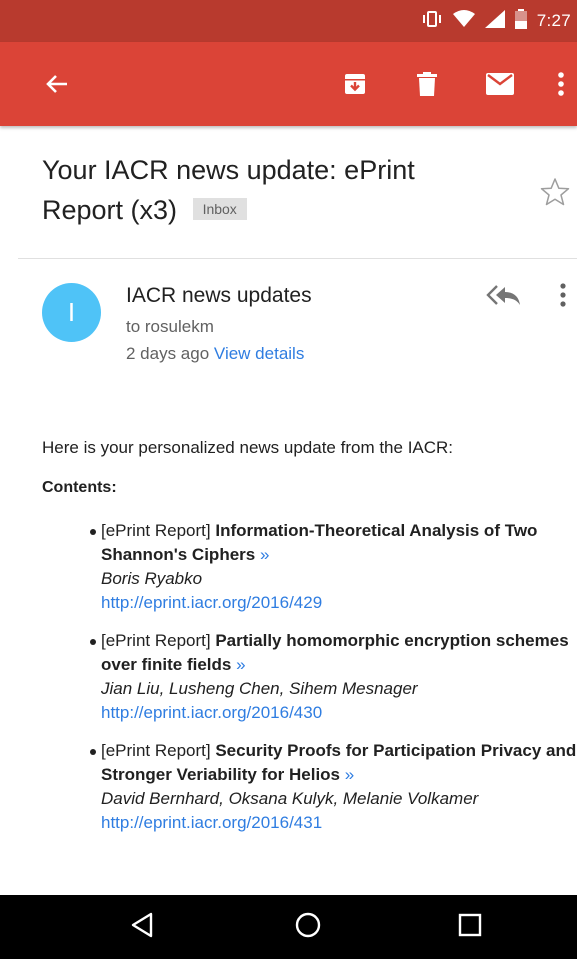 The width and height of the screenshot is (577, 959). I want to click on nav-home-button, so click(308, 927).